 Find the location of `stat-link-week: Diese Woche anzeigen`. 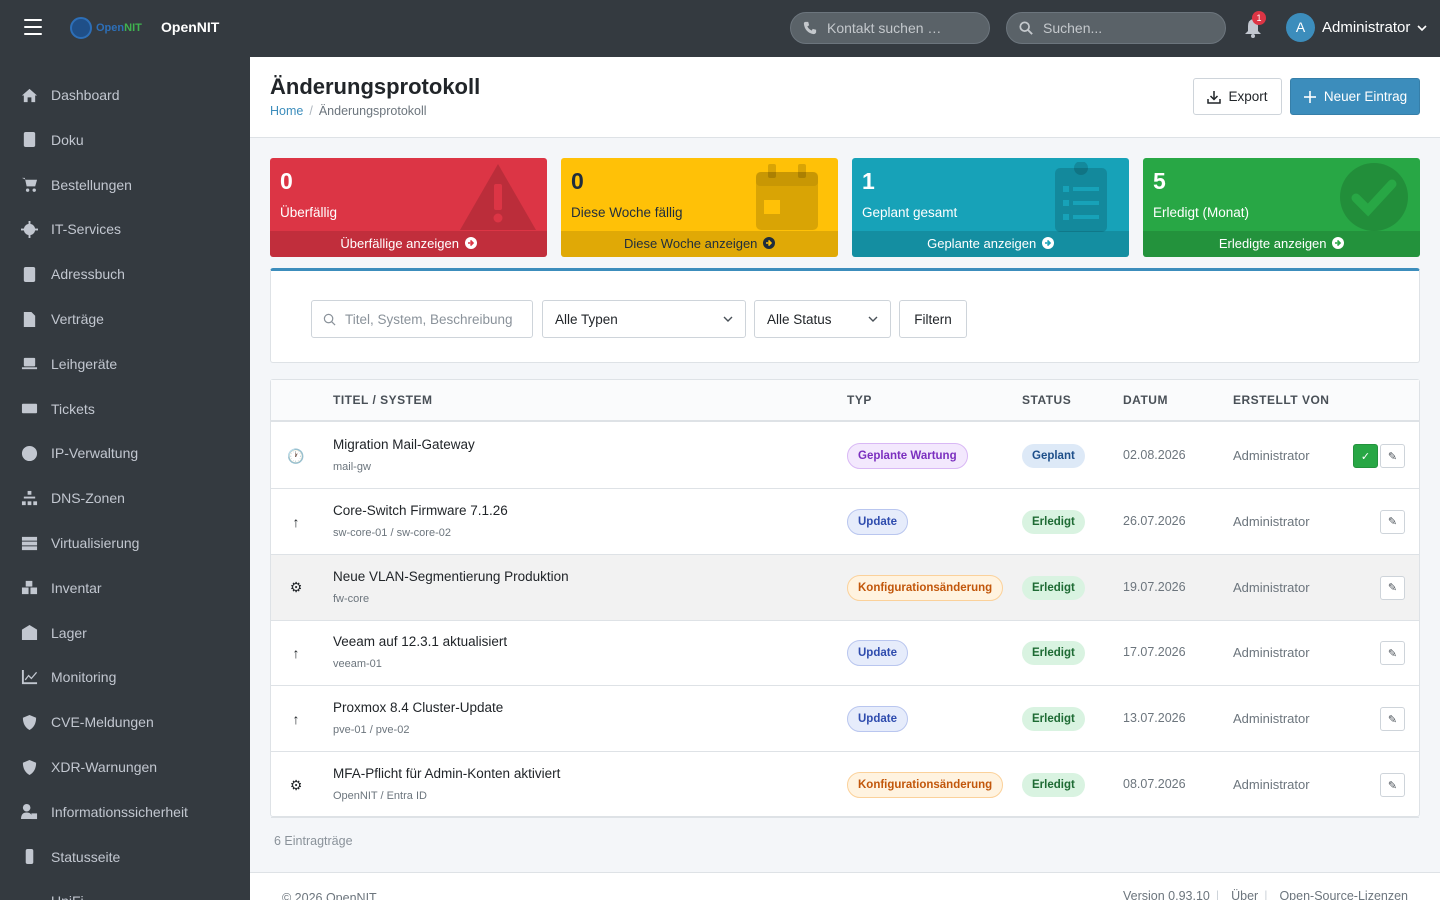

stat-link-week: Diese Woche anzeigen is located at coordinates (699, 244).